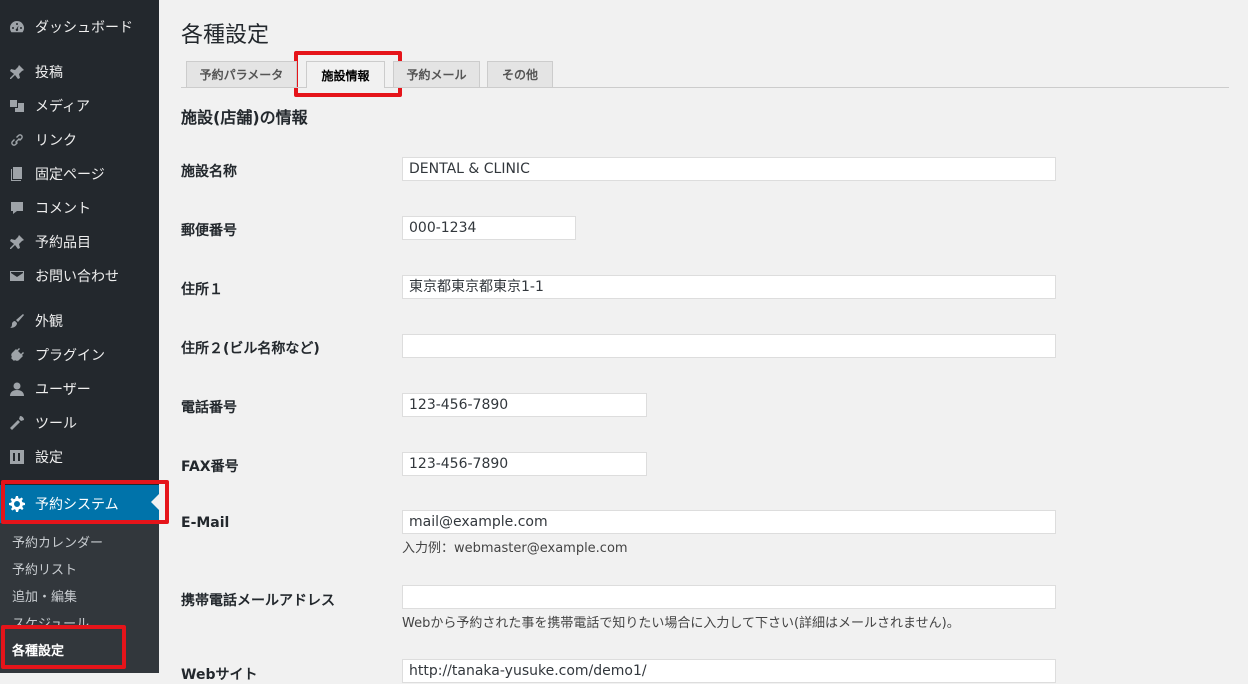  Describe the element at coordinates (84, 28) in the screenshot. I see `sidebar-item-label: ダッシュボード` at that location.